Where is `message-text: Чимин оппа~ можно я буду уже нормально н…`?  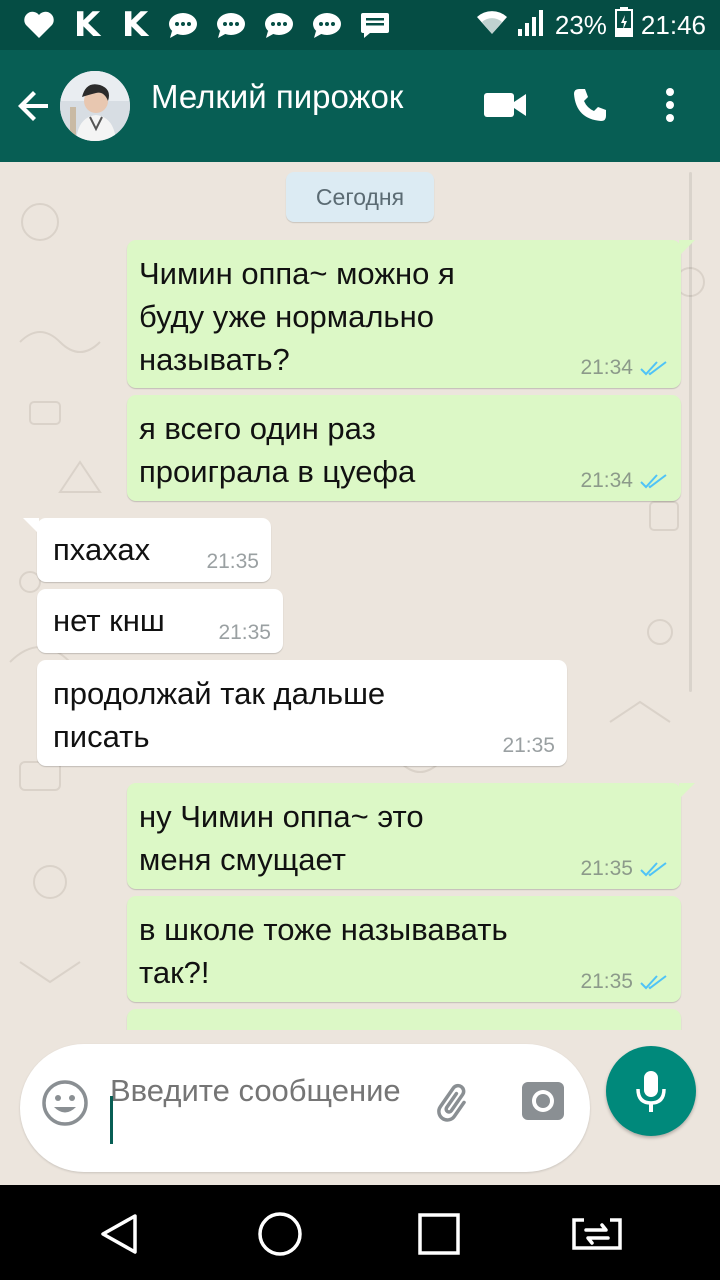 message-text: Чимин оппа~ можно я буду уже нормально н… is located at coordinates (297, 316).